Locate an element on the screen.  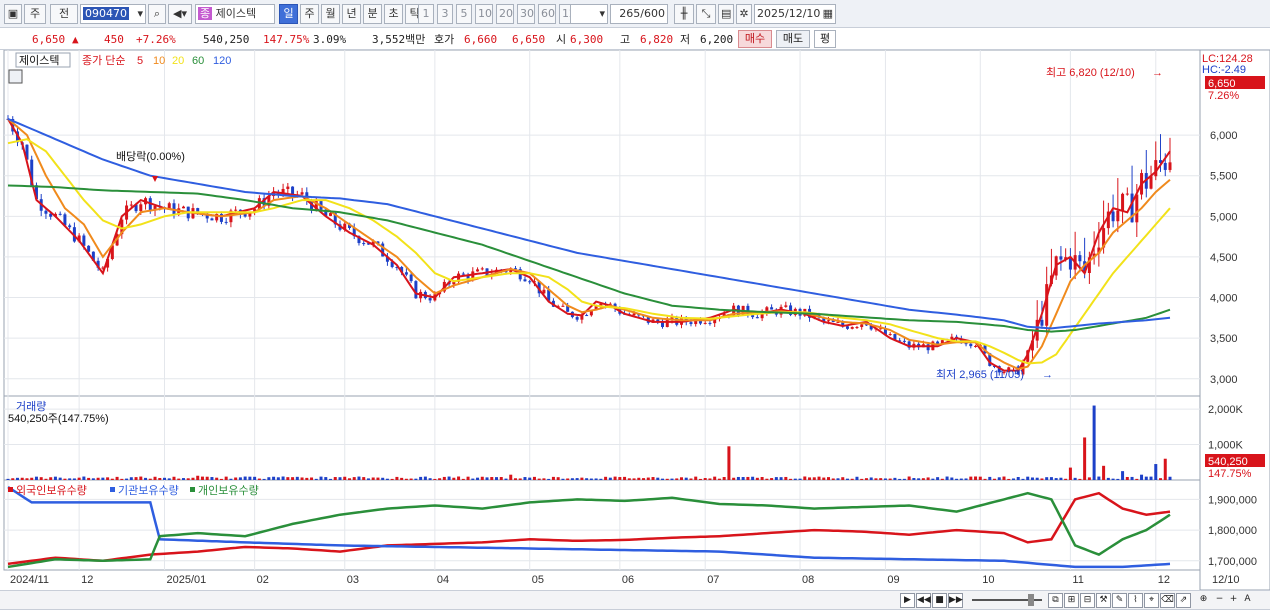
fast-forward-icon: ▶▶ is located at coordinates (955, 600).